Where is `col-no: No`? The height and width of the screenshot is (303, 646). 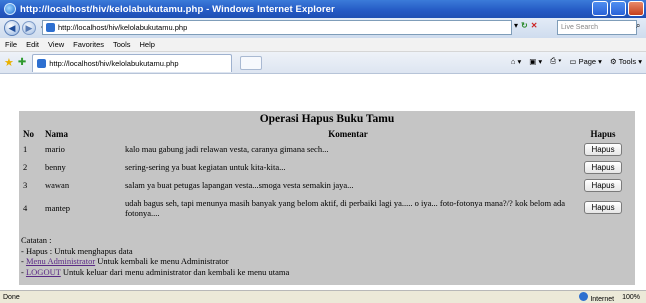
col-no: No is located at coordinates (28, 134).